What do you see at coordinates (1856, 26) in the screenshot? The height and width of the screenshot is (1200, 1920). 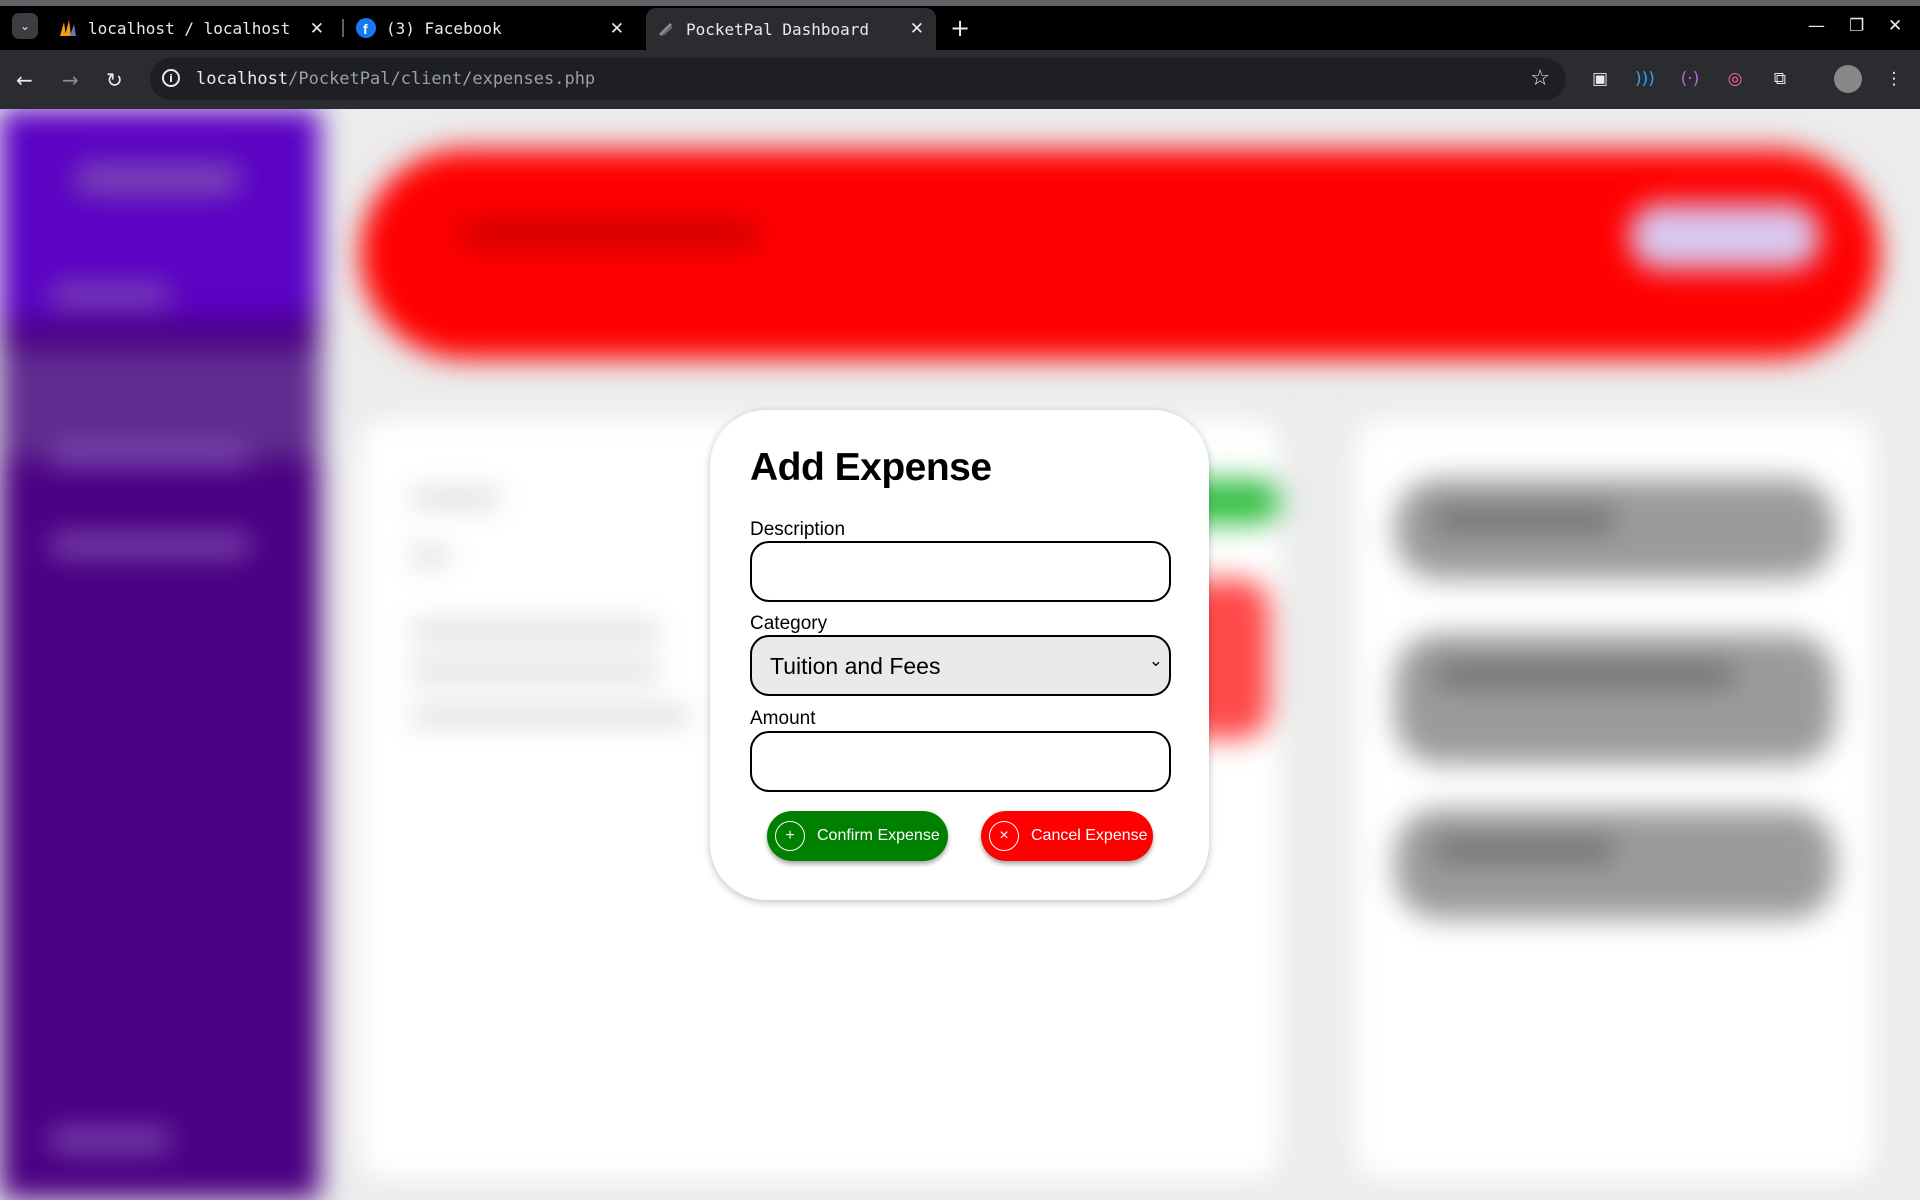 I see `restore-icon: ❐` at bounding box center [1856, 26].